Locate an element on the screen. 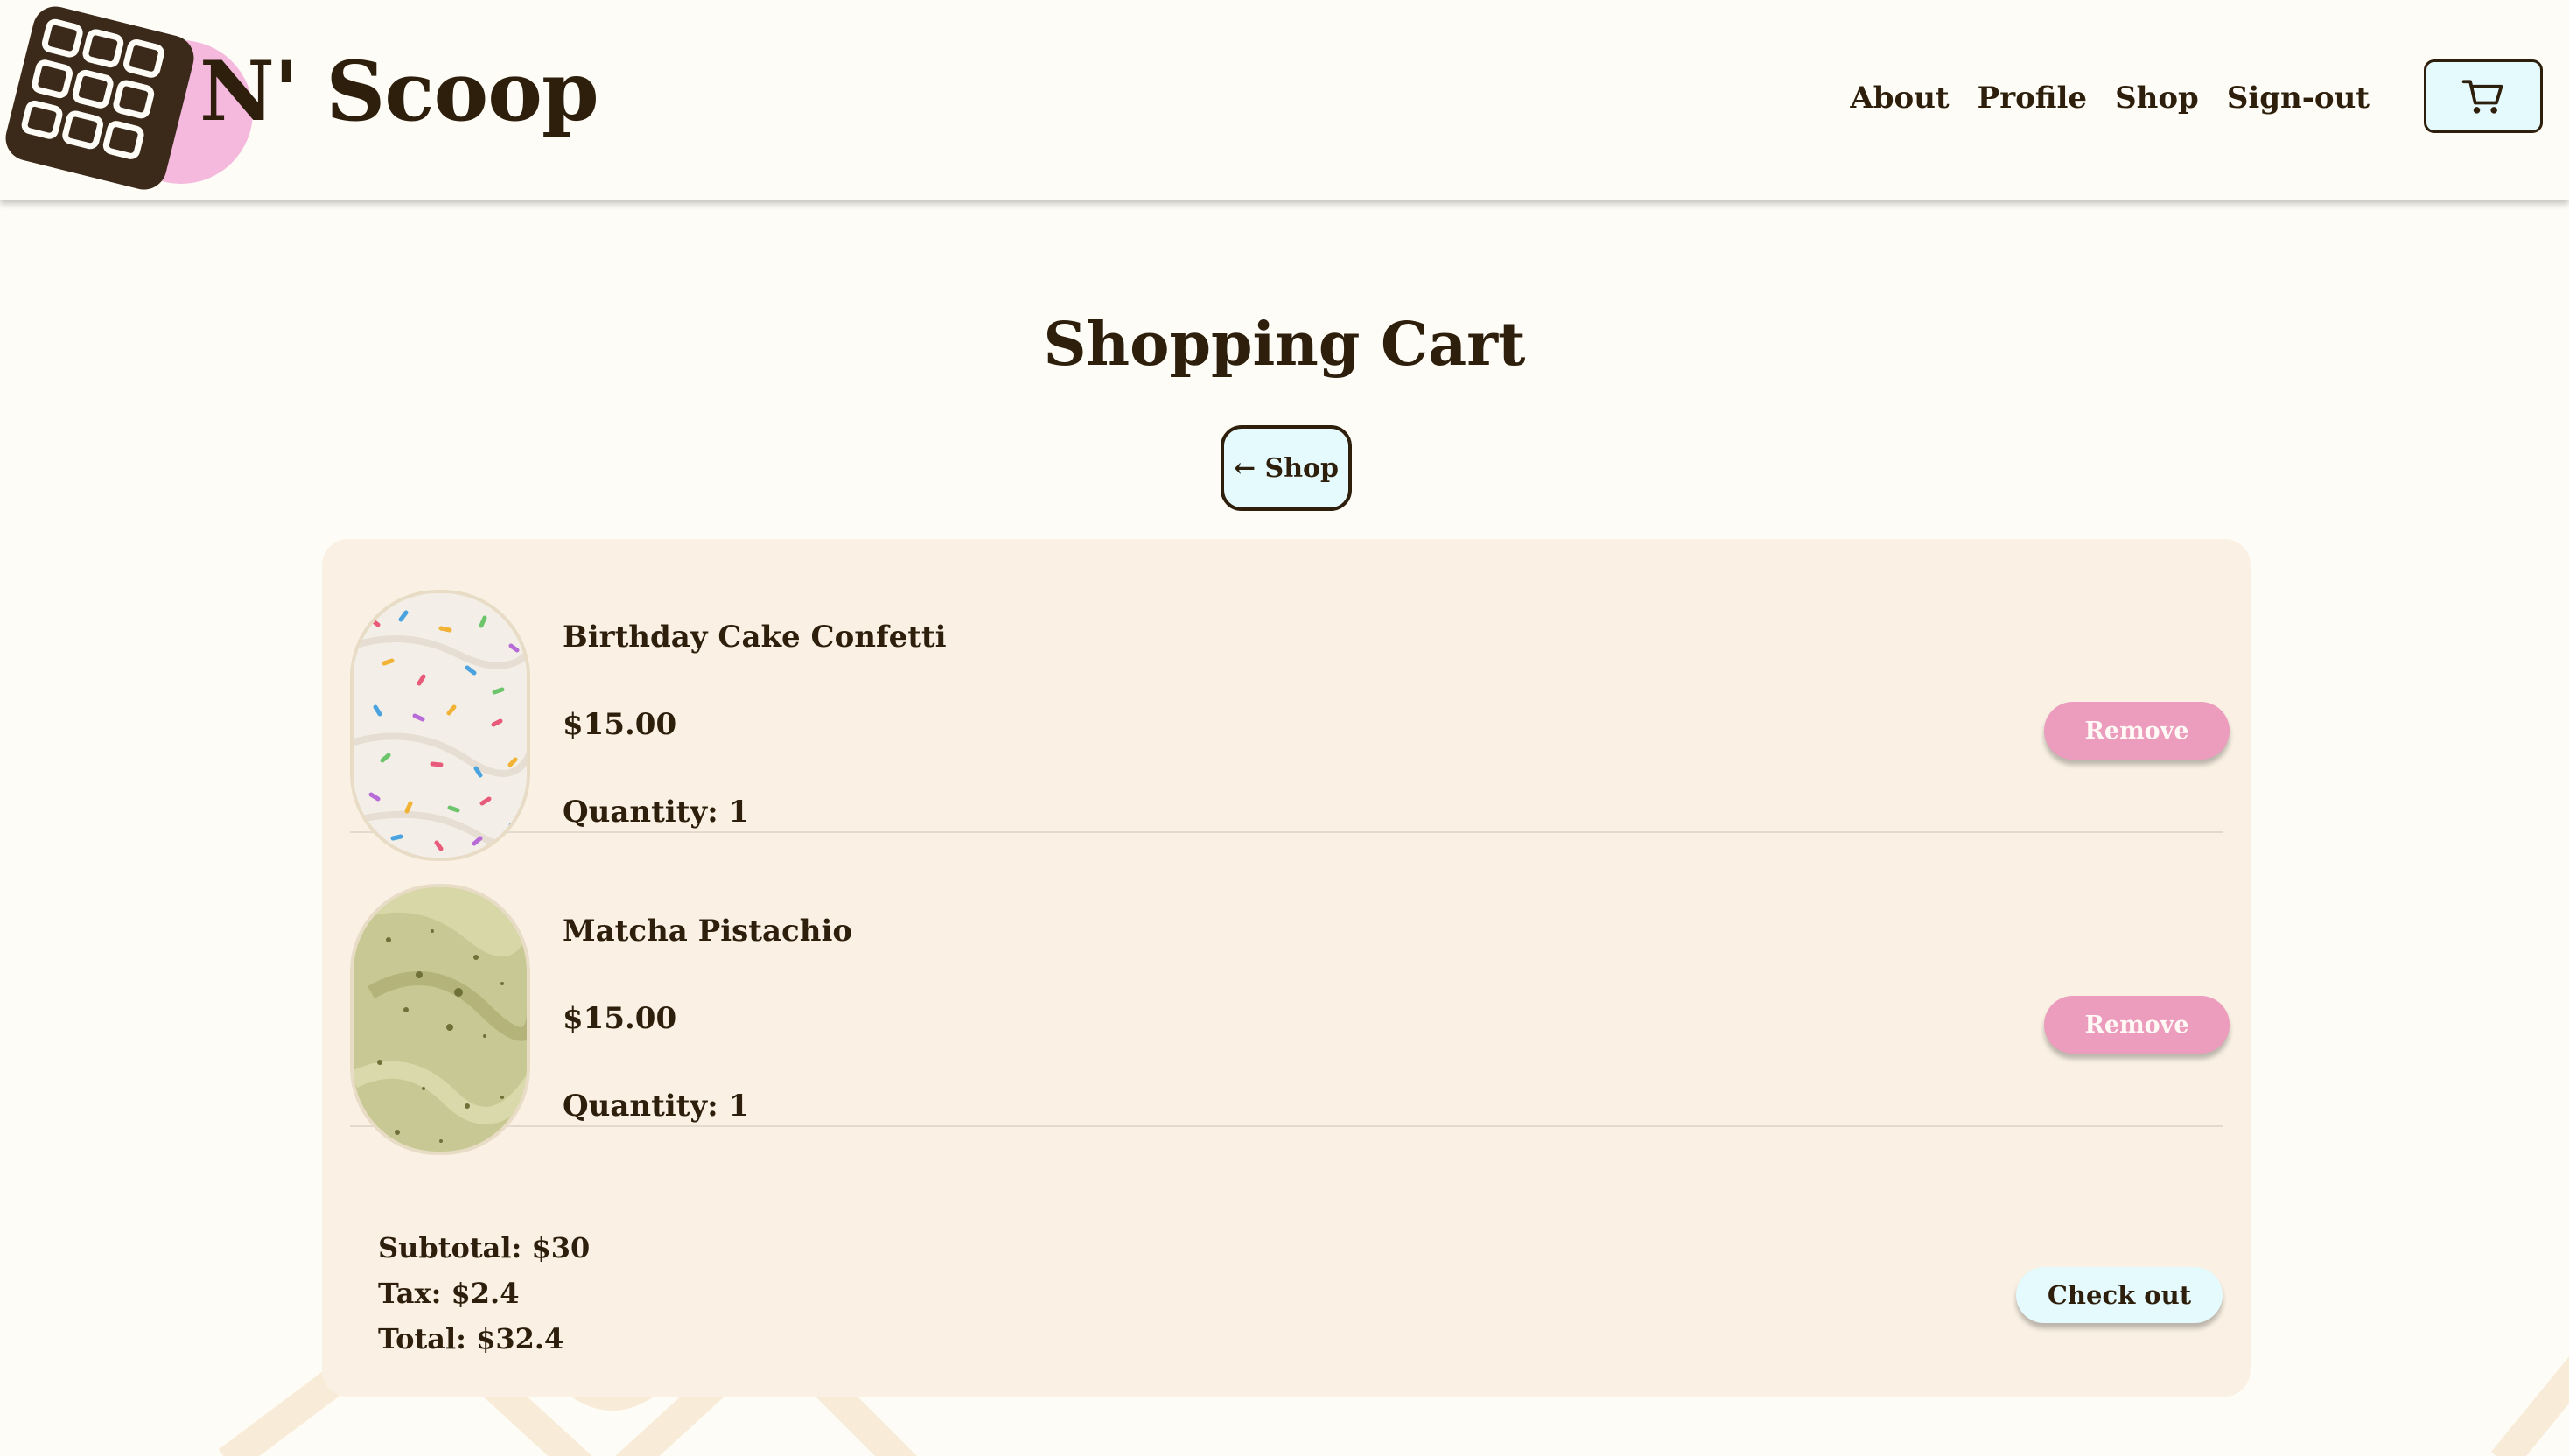 This screenshot has height=1456, width=2569. back-to-shop-button: ← Shop is located at coordinates (1286, 468).